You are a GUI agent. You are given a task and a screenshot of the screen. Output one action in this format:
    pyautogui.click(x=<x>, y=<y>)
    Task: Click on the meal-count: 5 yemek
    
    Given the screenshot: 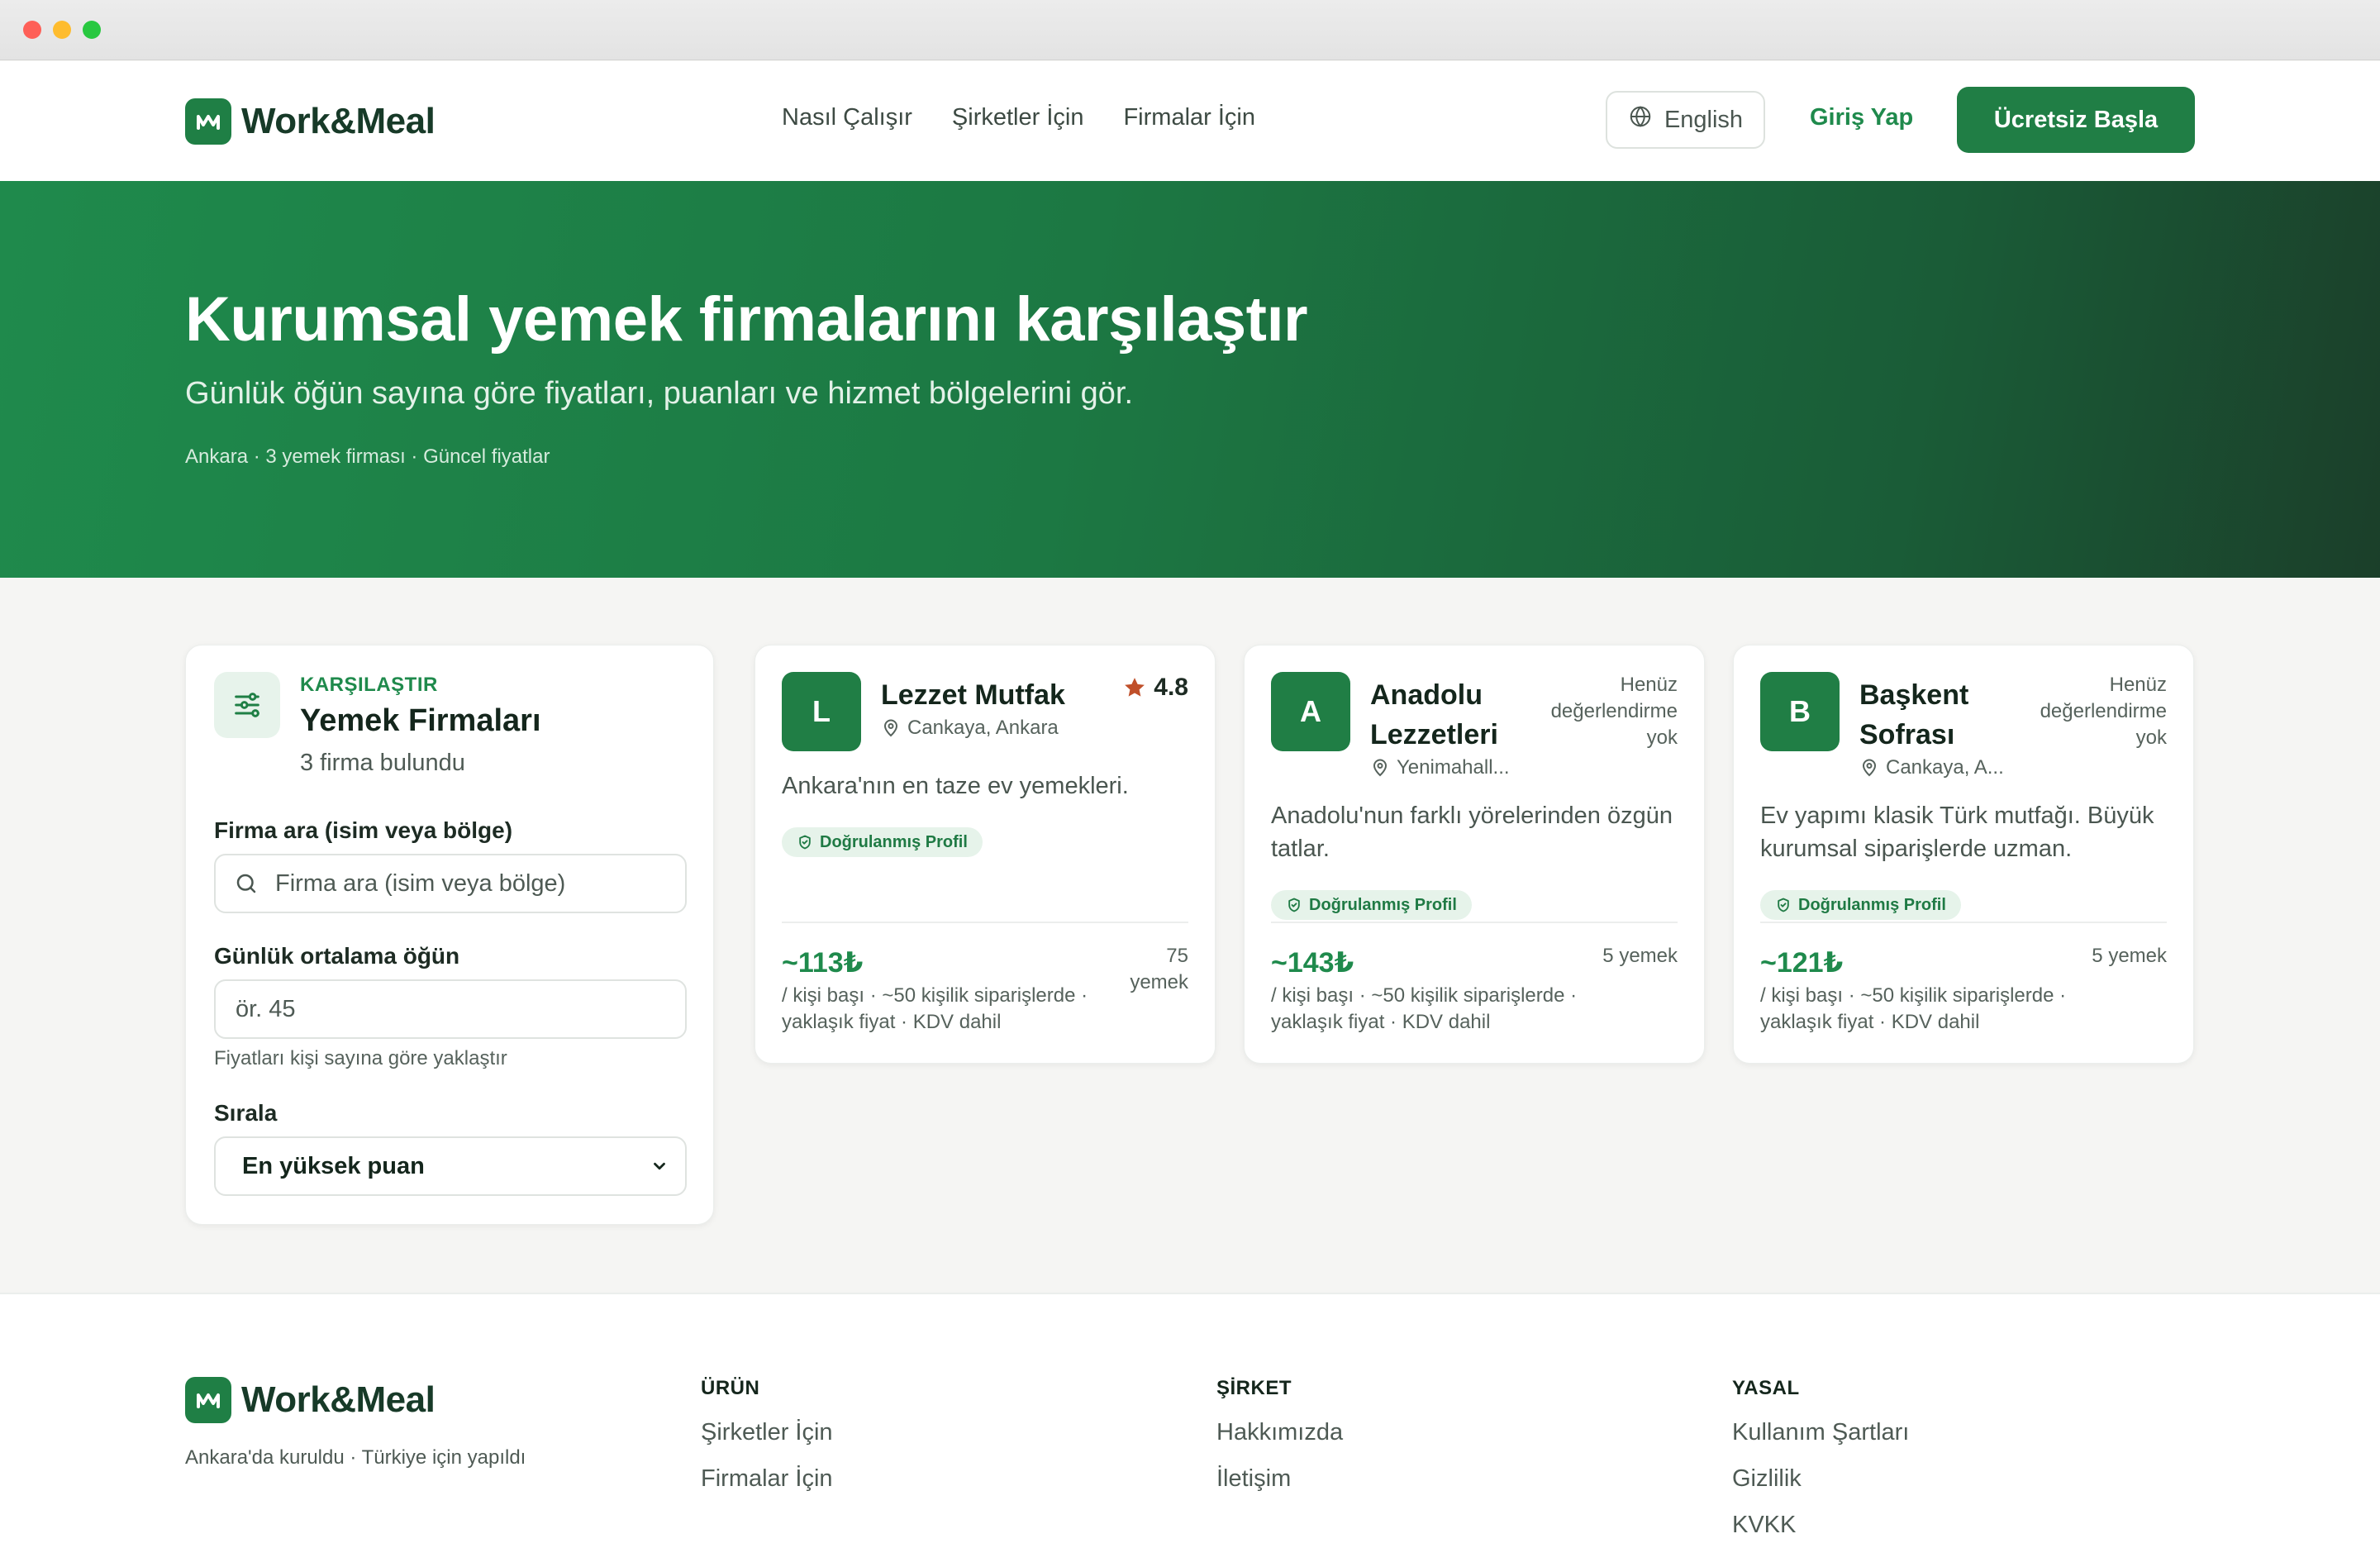 What is the action you would take?
    pyautogui.click(x=1640, y=956)
    